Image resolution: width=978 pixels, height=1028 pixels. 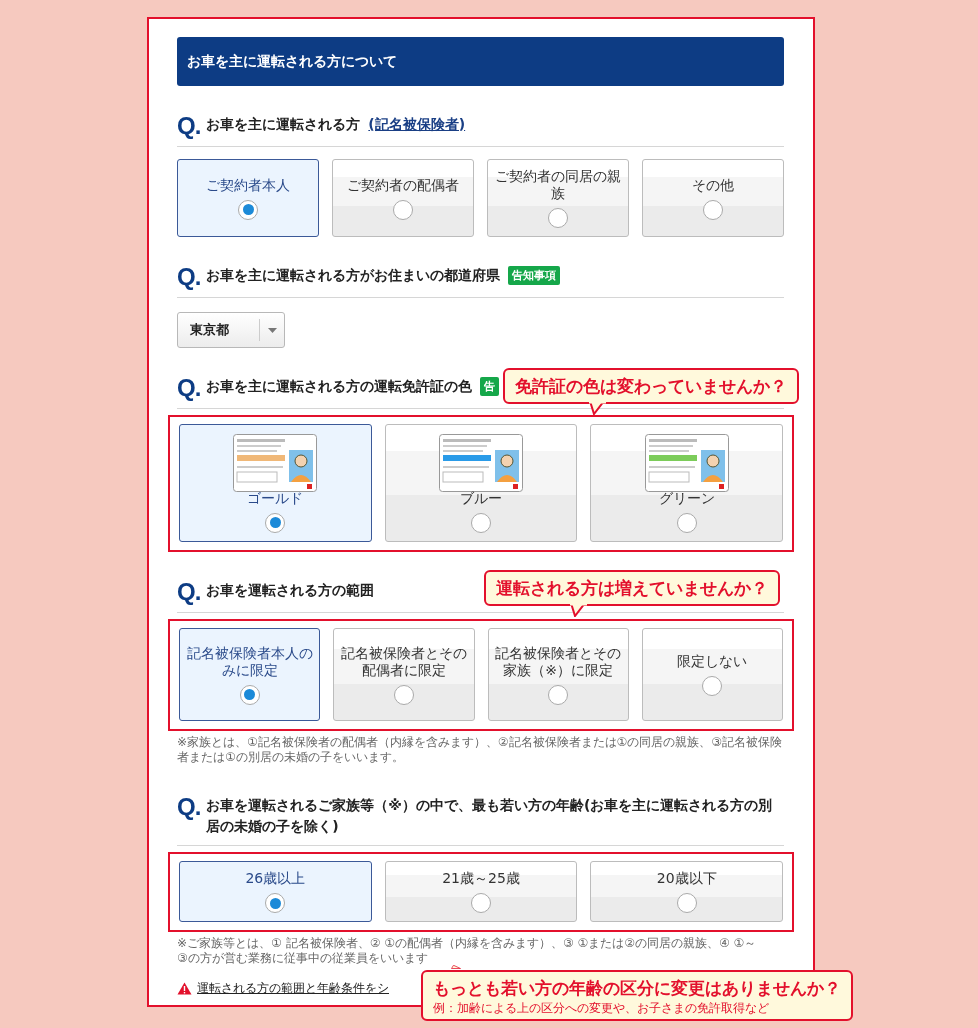 I want to click on option-card: 26歳以上, so click(x=275, y=891).